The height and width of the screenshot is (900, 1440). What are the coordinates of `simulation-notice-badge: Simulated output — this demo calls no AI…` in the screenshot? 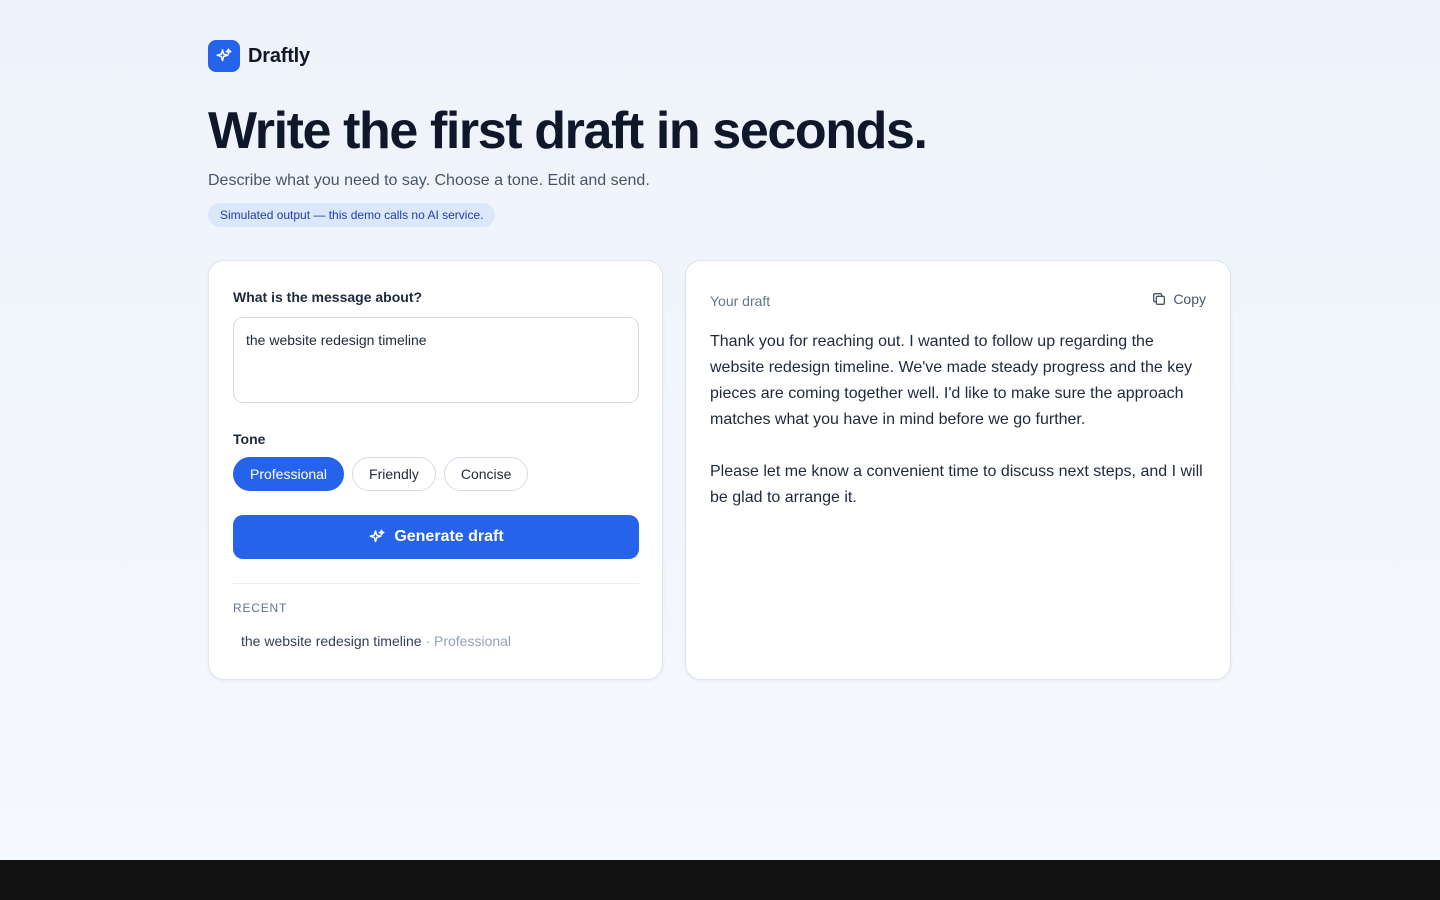 It's located at (352, 215).